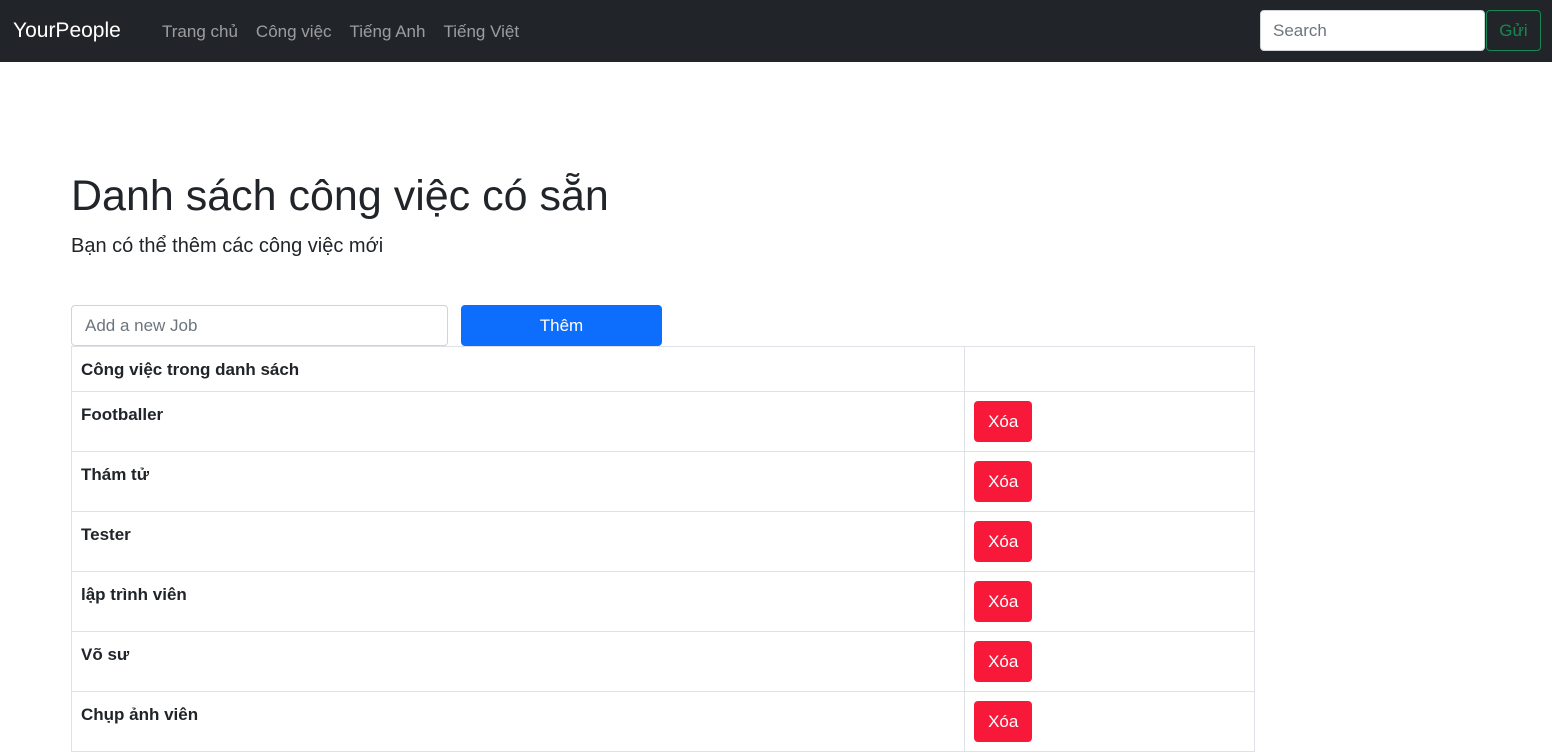 The width and height of the screenshot is (1552, 752). I want to click on table-header-row: Công việc trong danh sách, so click(662, 369).